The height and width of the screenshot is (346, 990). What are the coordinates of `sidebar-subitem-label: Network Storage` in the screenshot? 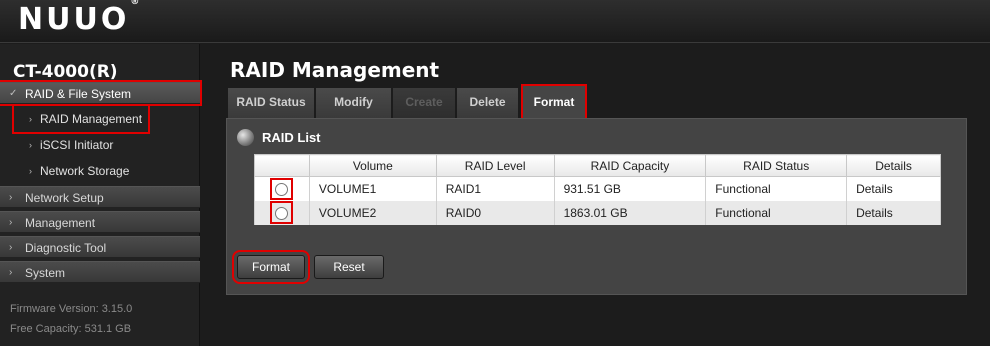 It's located at (85, 171).